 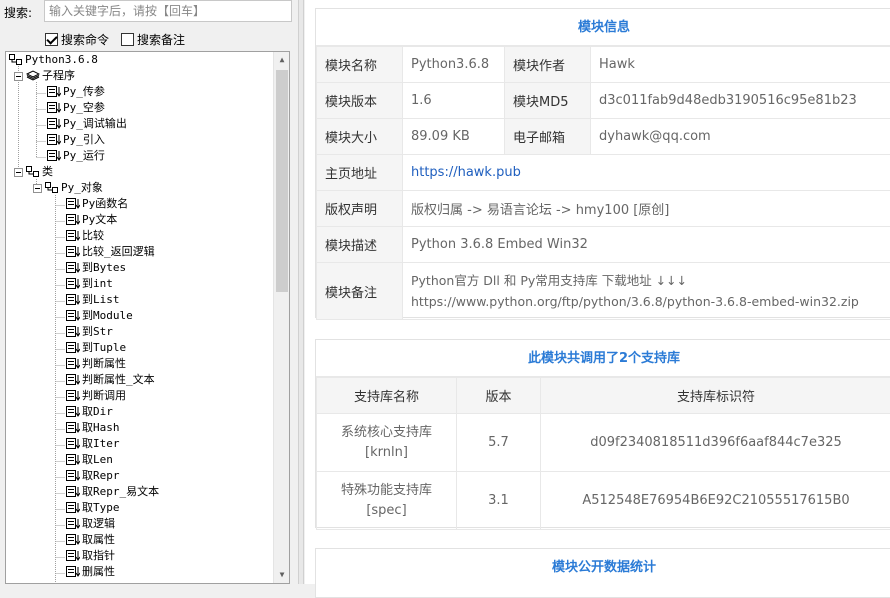 I want to click on tree-method-item: 取指针, so click(x=90, y=556).